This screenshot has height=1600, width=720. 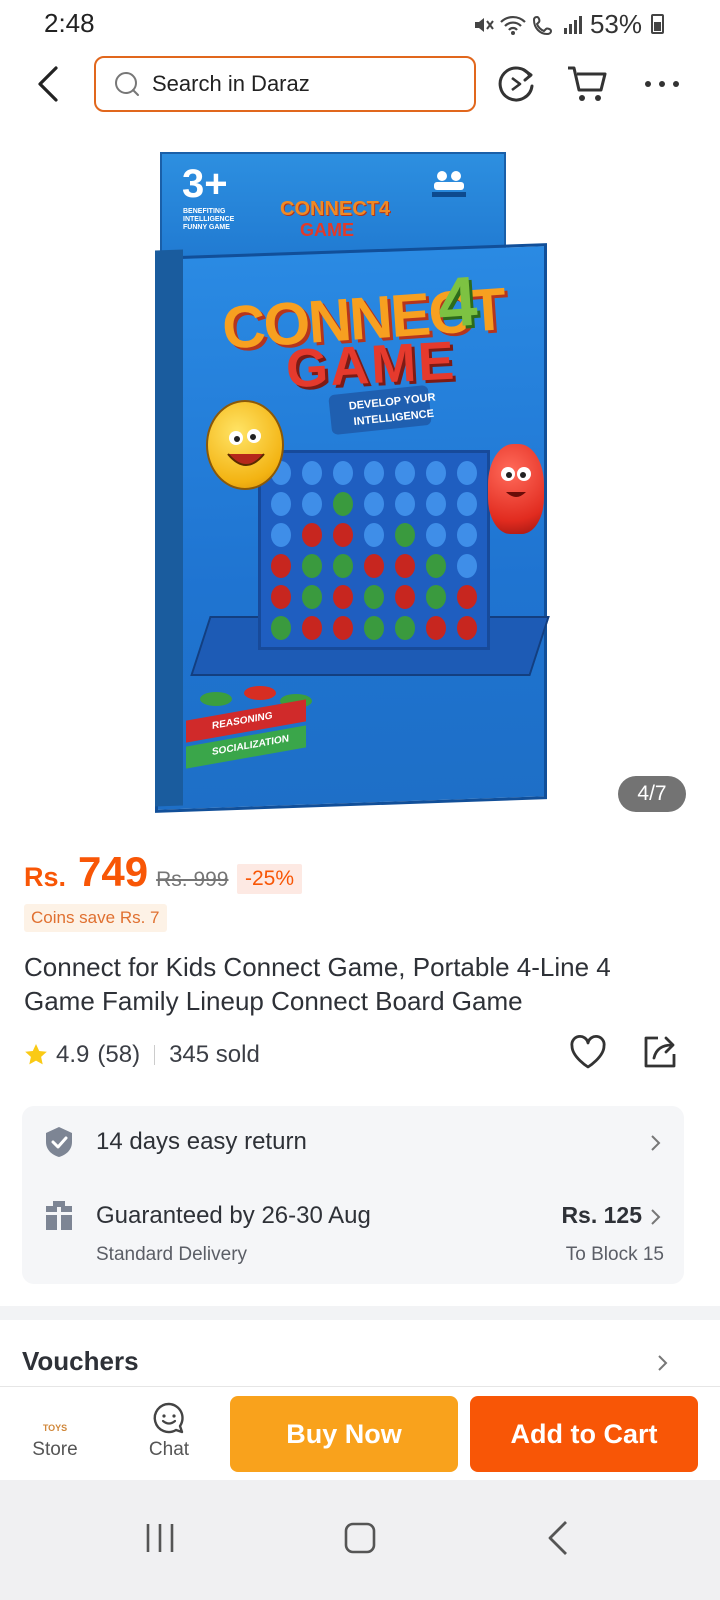 I want to click on cart-button, so click(x=588, y=84).